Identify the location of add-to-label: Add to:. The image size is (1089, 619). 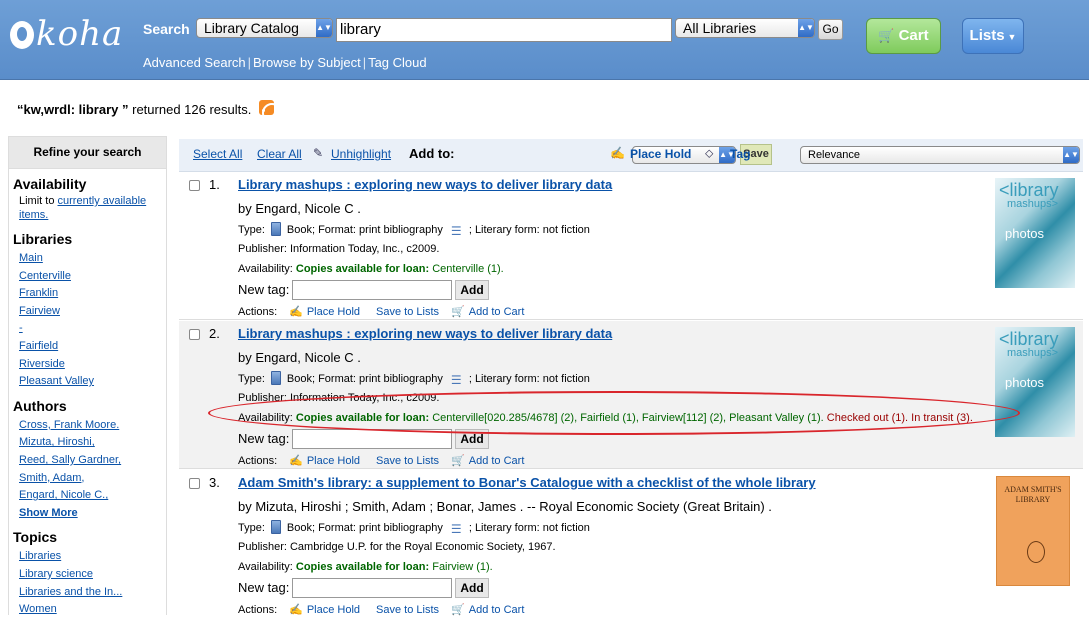
(432, 153).